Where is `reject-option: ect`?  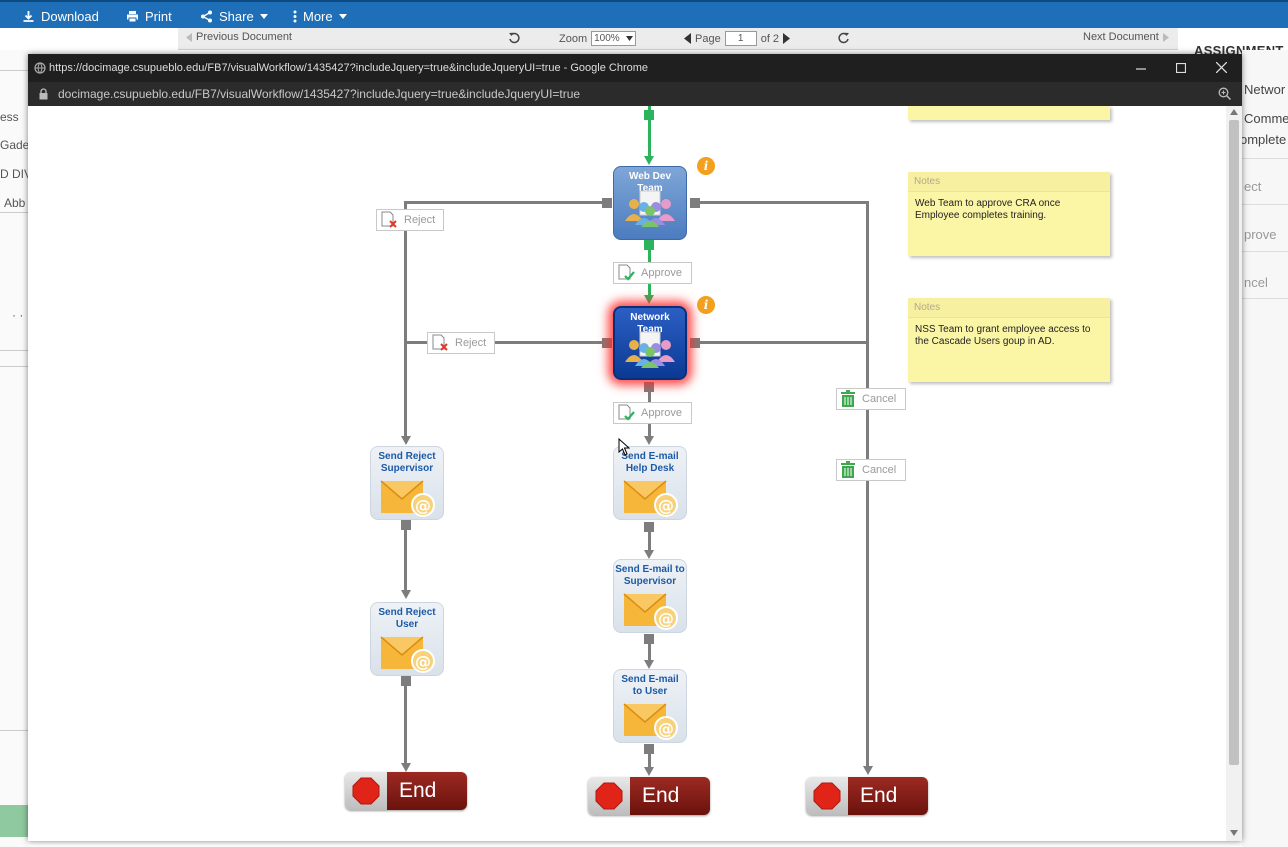
reject-option: ect is located at coordinates (1252, 186).